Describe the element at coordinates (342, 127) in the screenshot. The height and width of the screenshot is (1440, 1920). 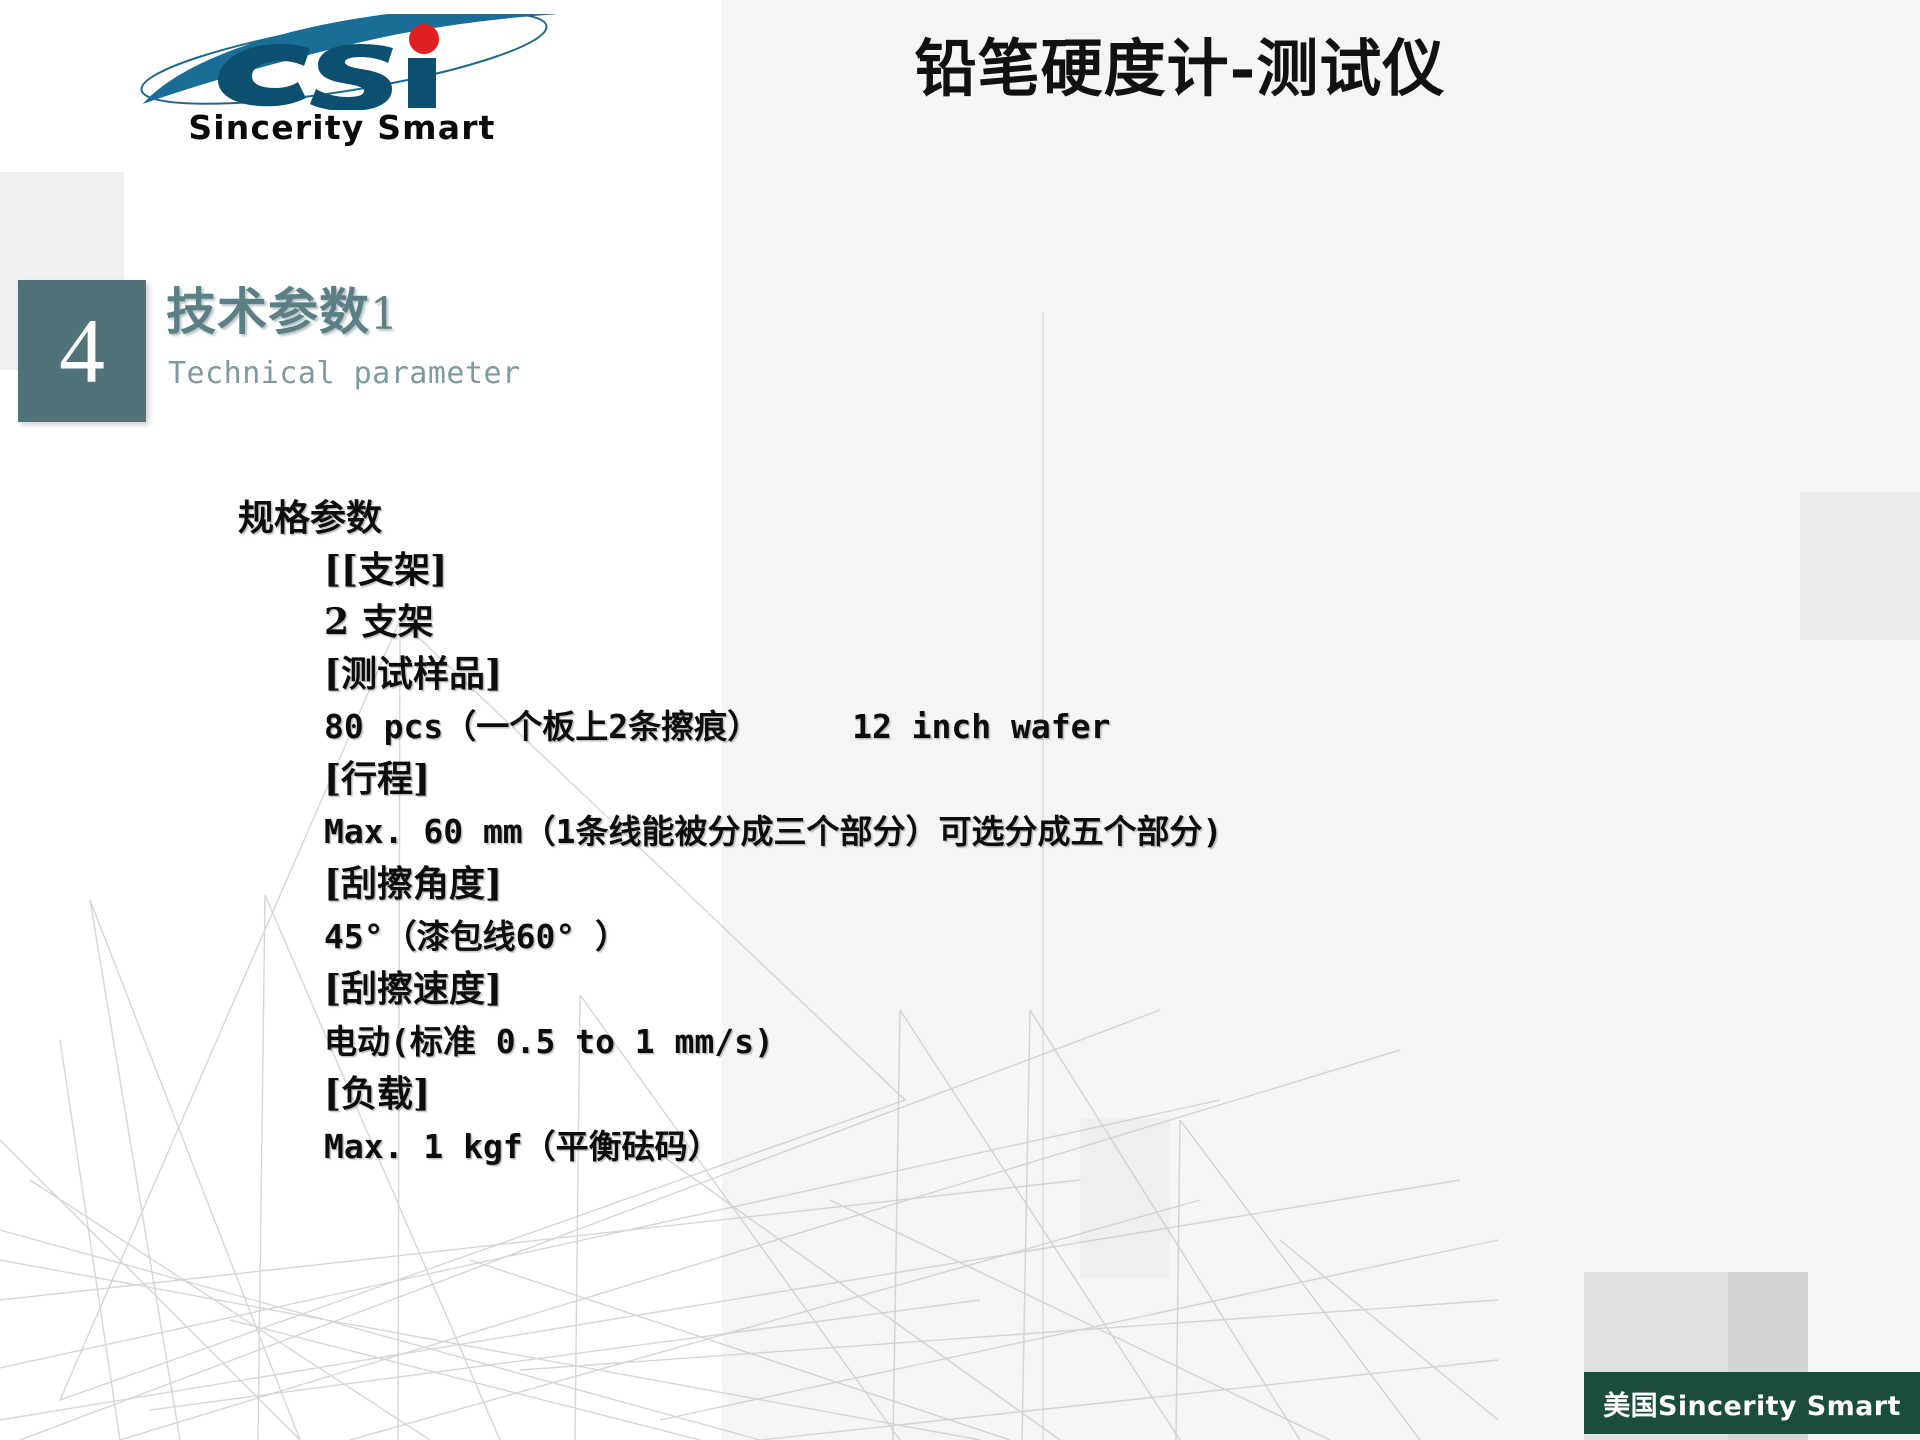
I see `logo-wordmark: Sincerity Smart` at that location.